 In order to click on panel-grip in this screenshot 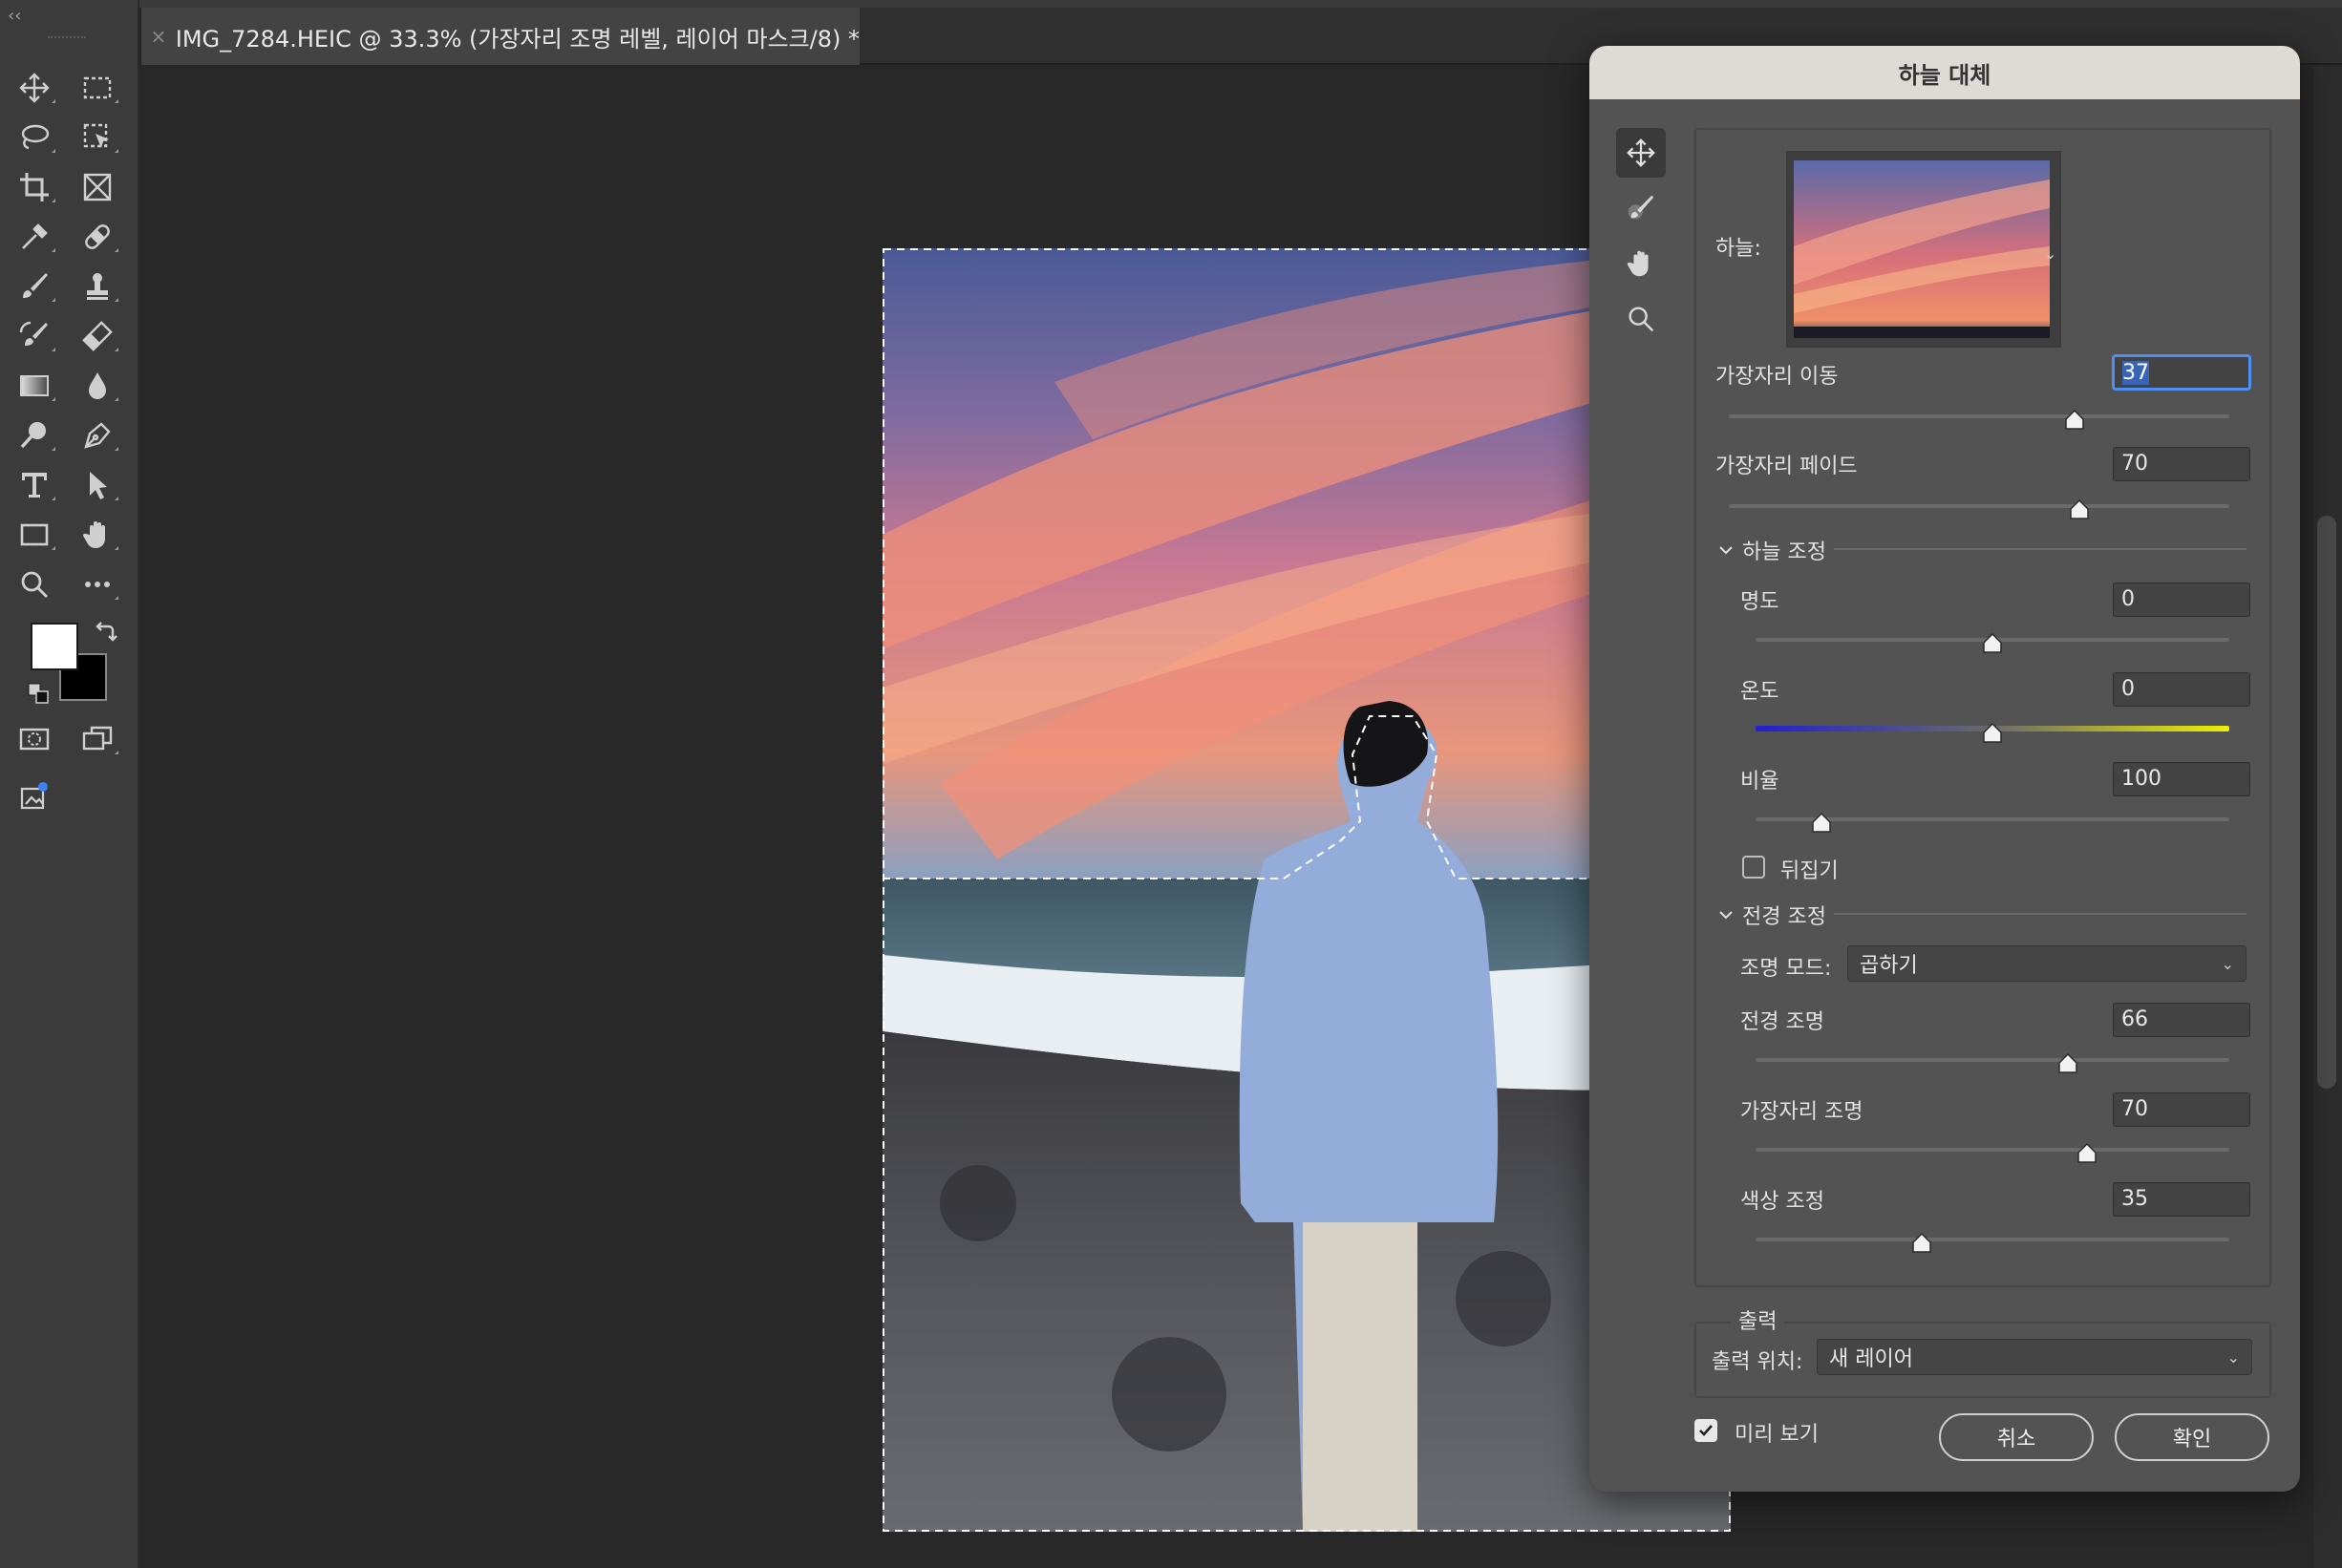, I will do `click(67, 39)`.